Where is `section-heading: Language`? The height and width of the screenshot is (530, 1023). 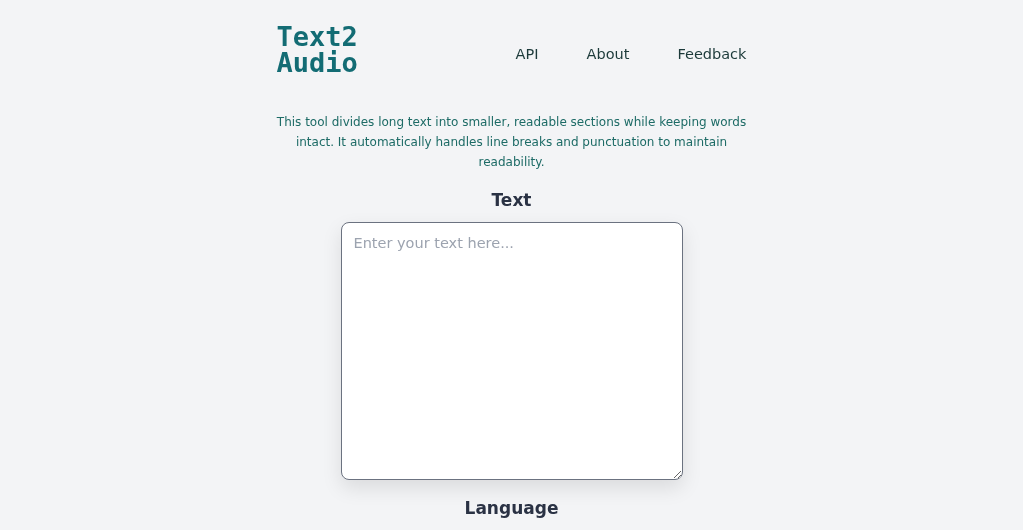
section-heading: Language is located at coordinates (511, 508).